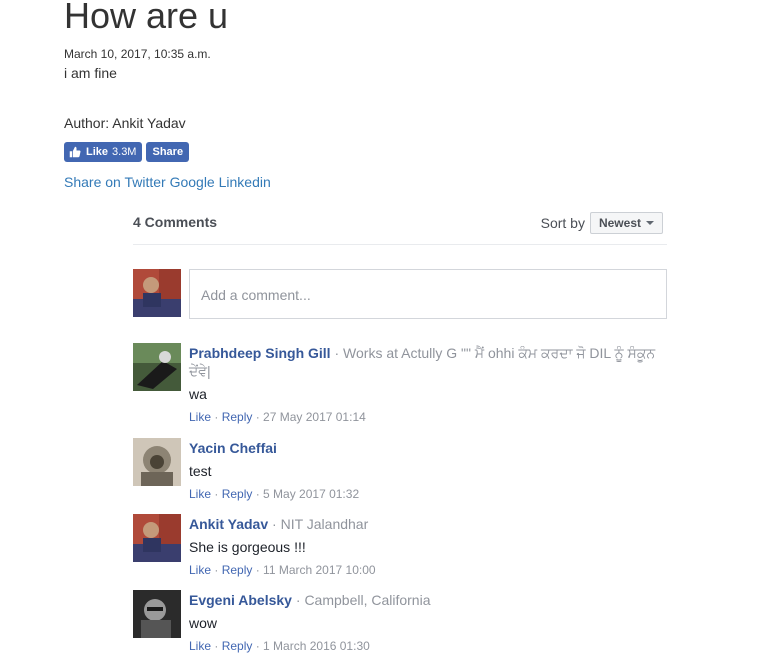 The image size is (770, 654). What do you see at coordinates (324, 524) in the screenshot?
I see `comment-author-meta: NIT Jalandhar` at bounding box center [324, 524].